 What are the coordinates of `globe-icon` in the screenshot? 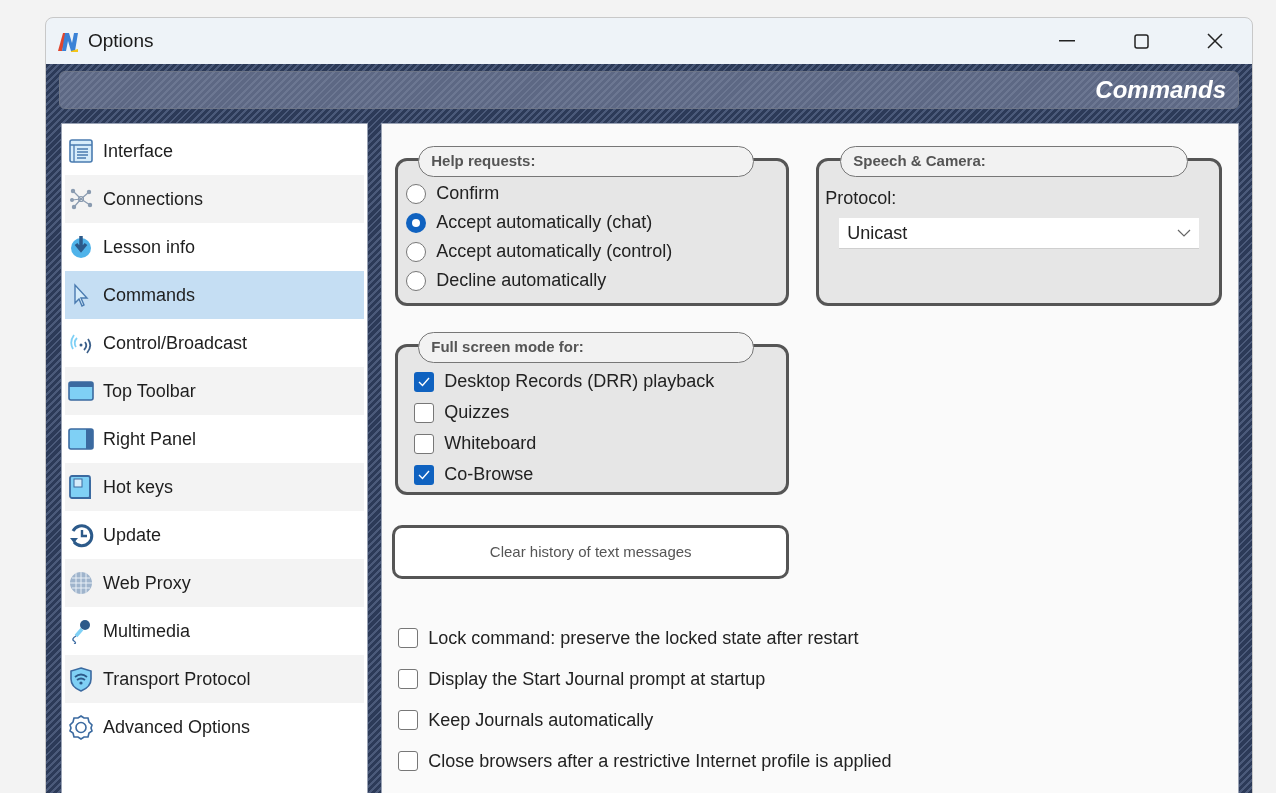 It's located at (81, 583).